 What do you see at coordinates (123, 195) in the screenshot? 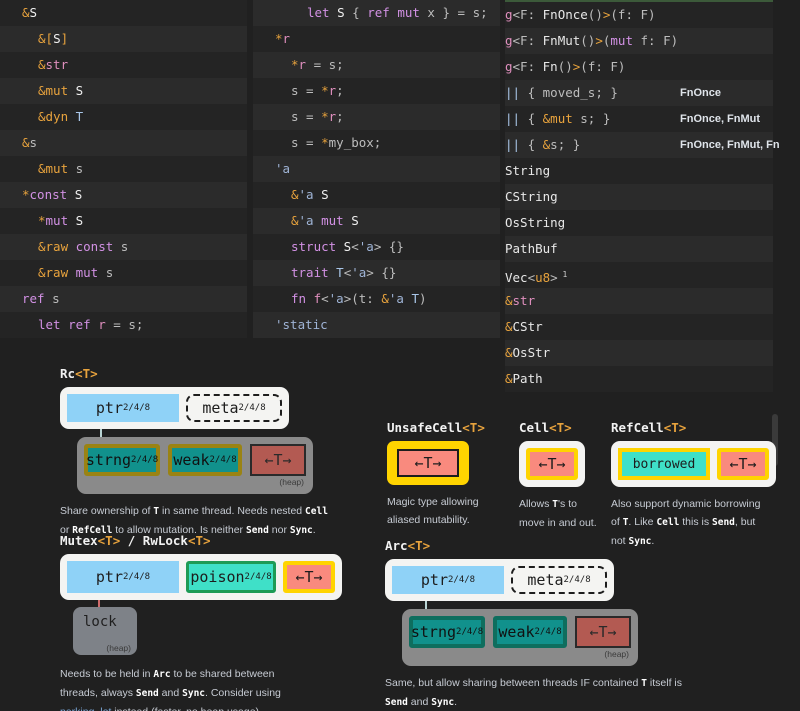
I see `code-row: *const S` at bounding box center [123, 195].